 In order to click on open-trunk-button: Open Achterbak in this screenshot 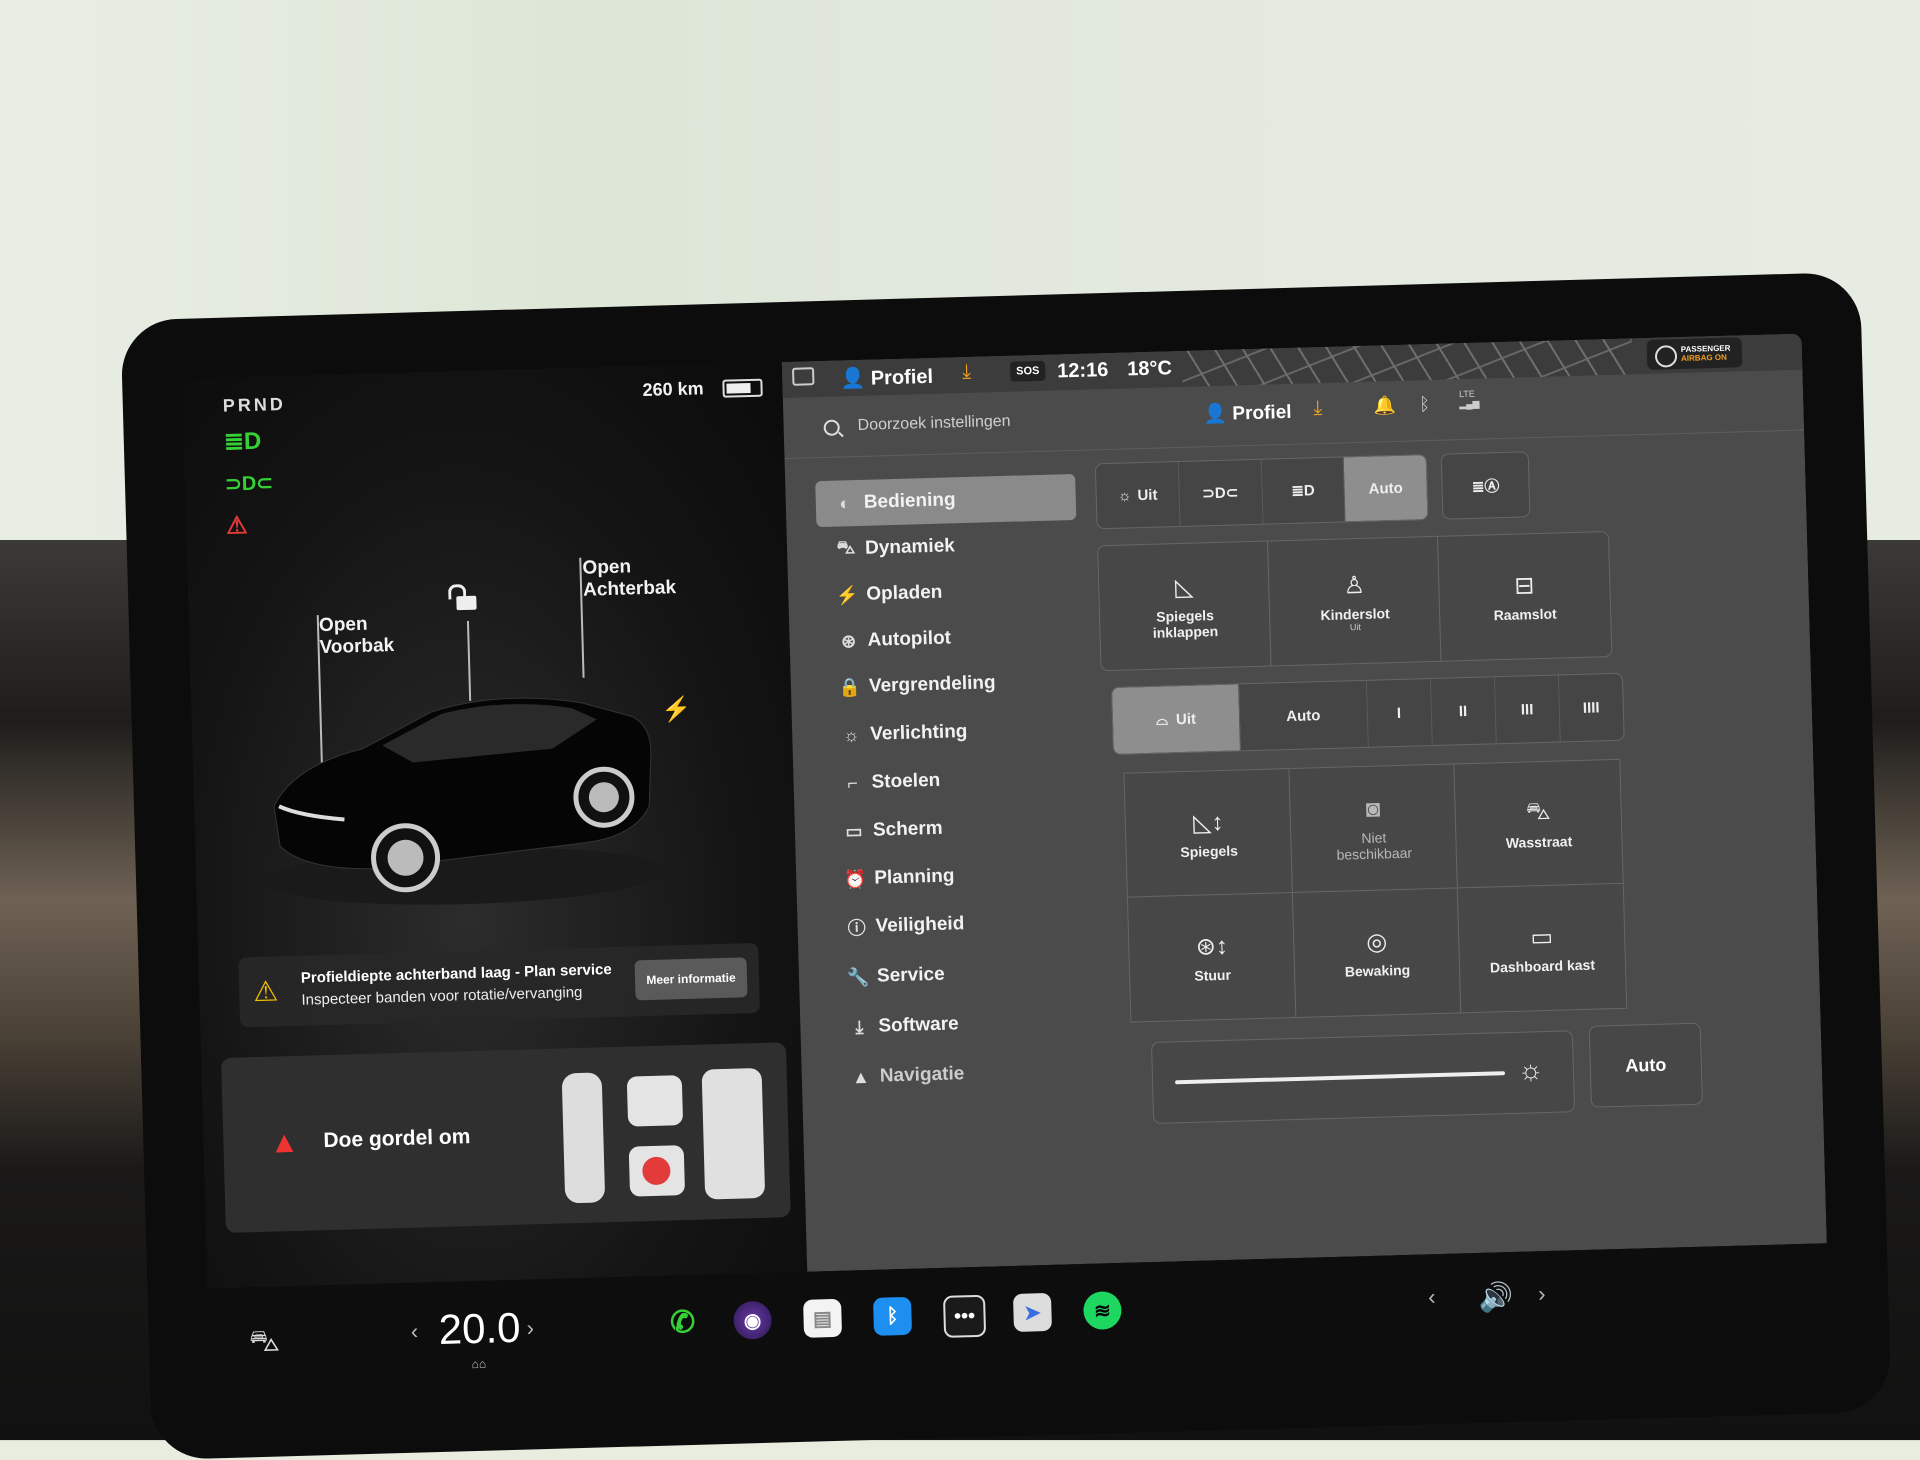, I will do `click(629, 578)`.